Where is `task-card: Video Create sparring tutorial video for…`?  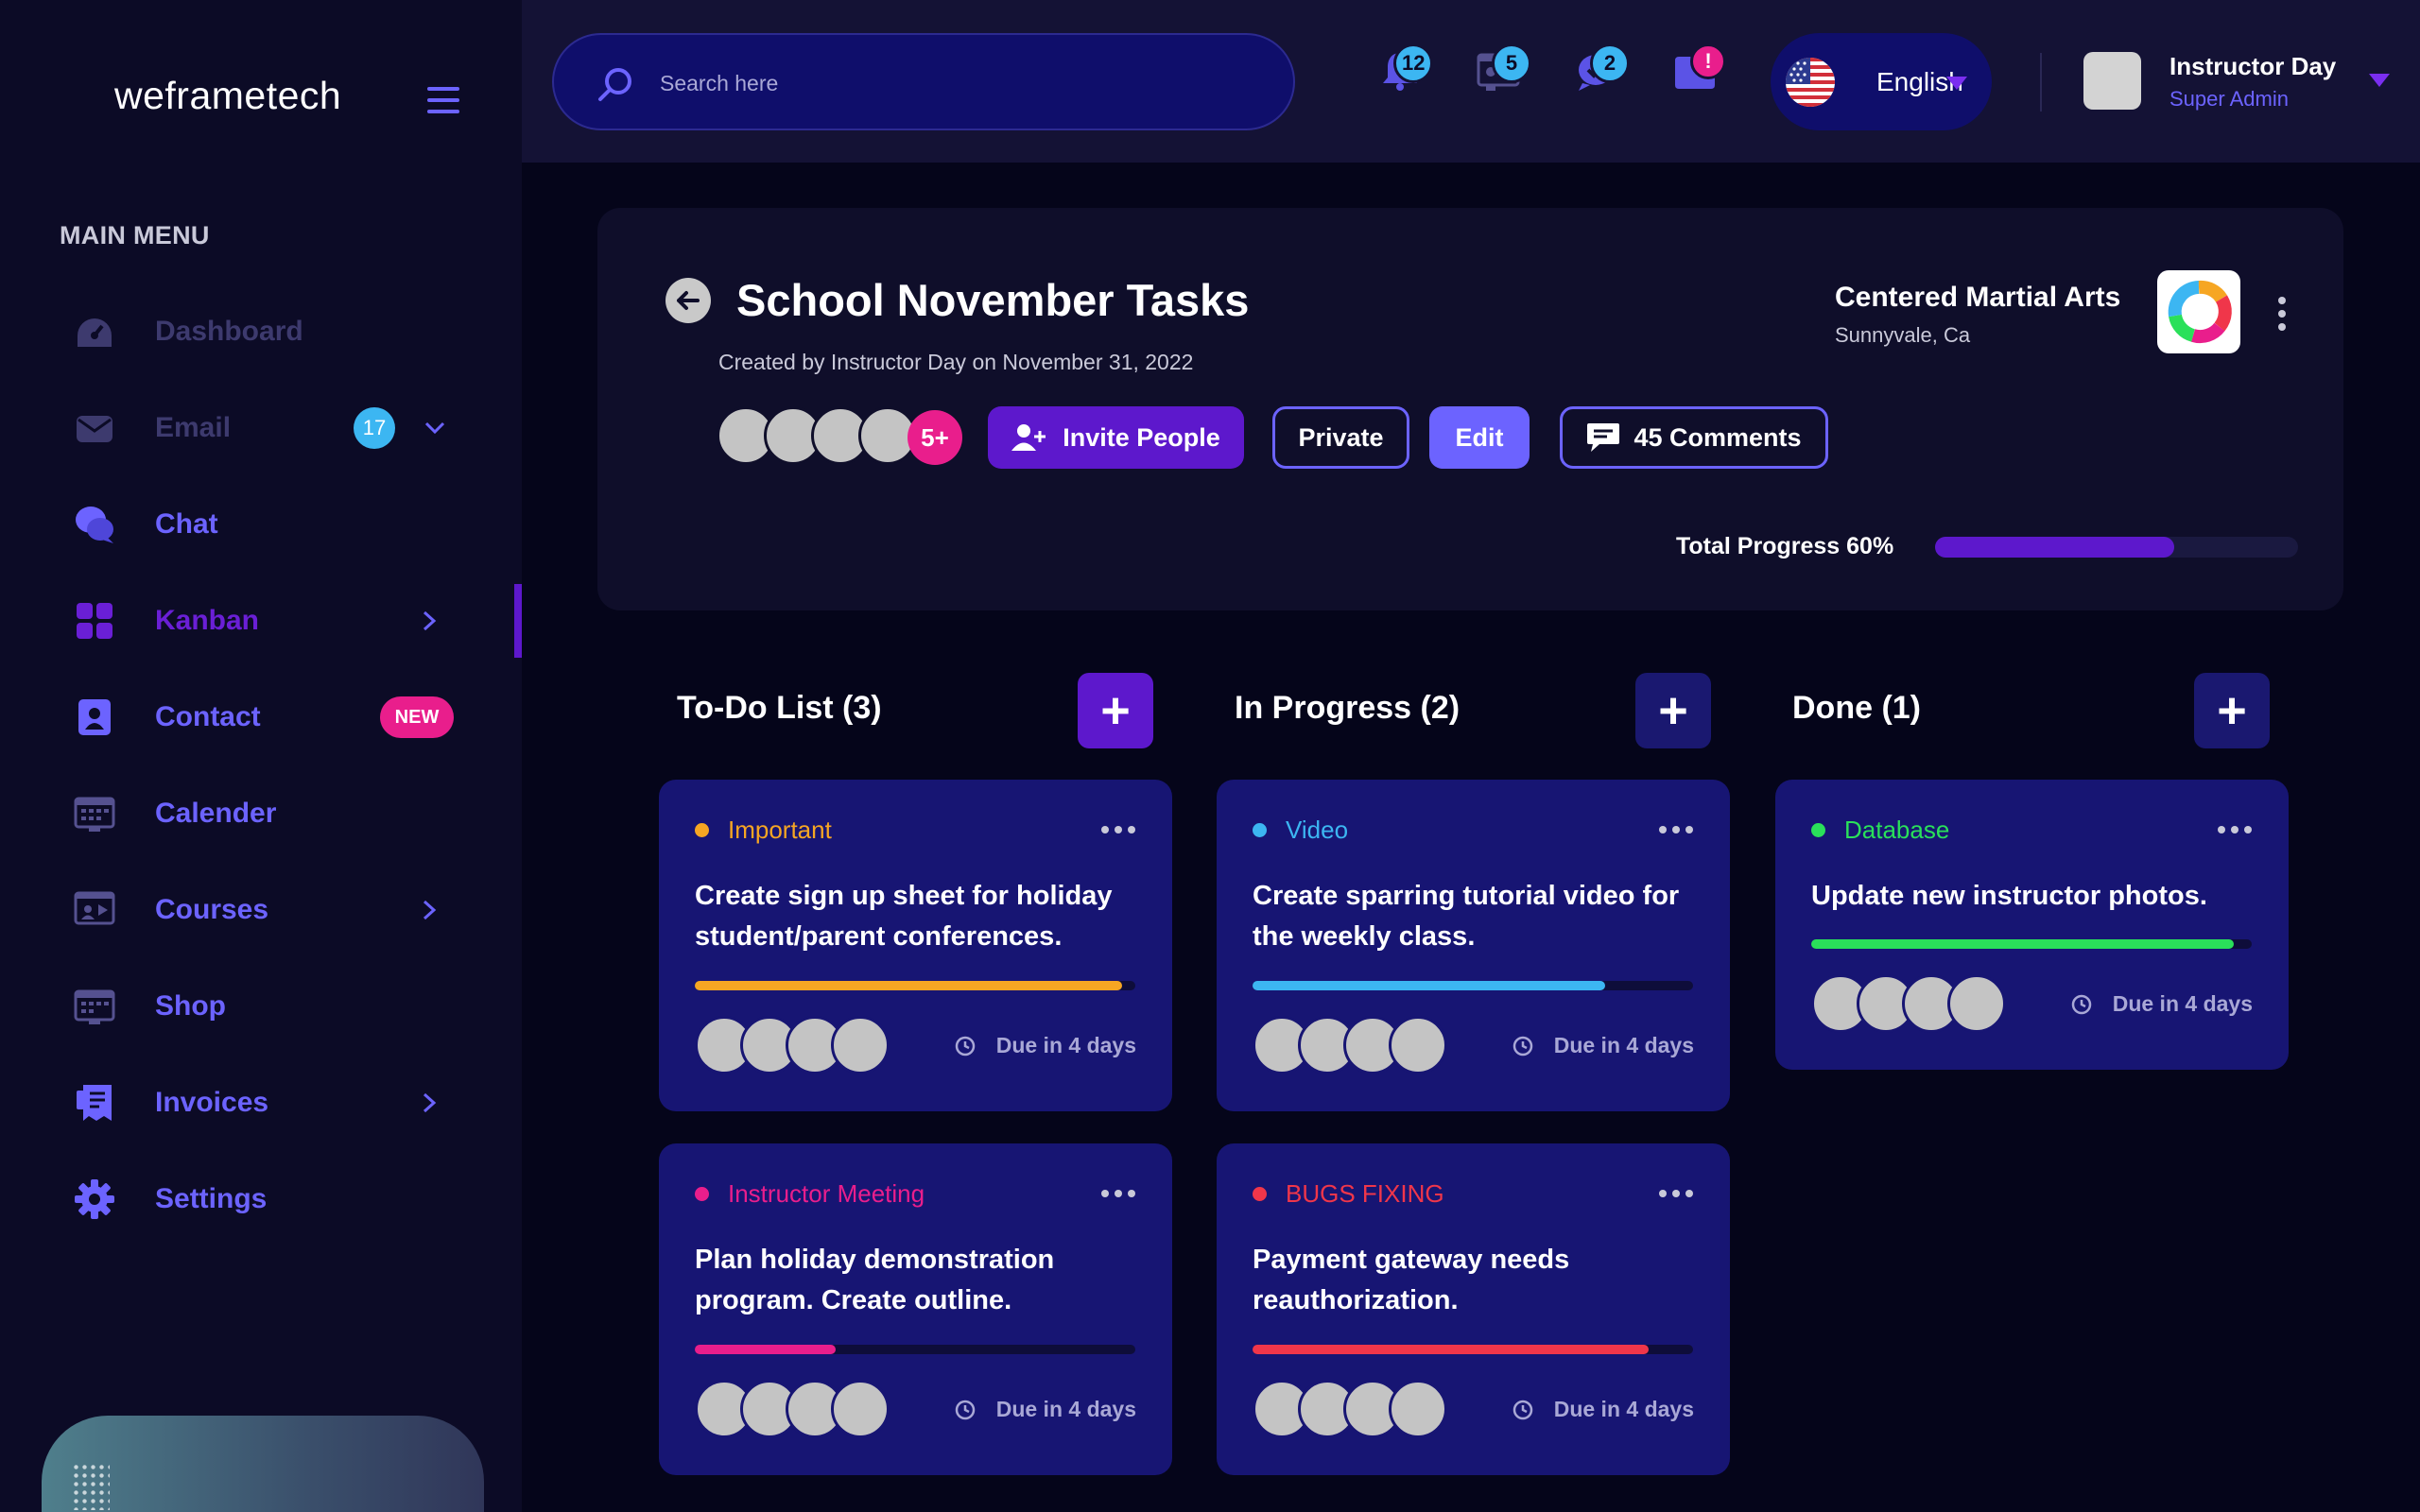
task-card: Video Create sparring tutorial video for… is located at coordinates (1473, 945).